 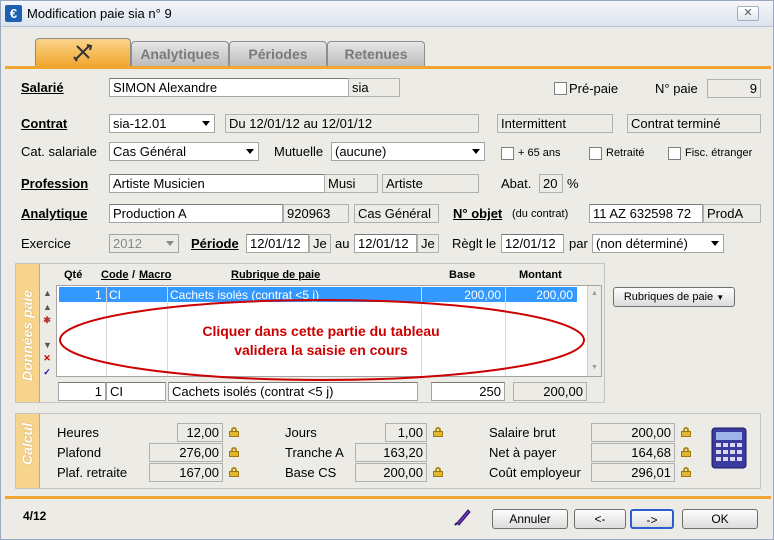 What do you see at coordinates (468, 391) in the screenshot?
I see `edit-base-field: 250` at bounding box center [468, 391].